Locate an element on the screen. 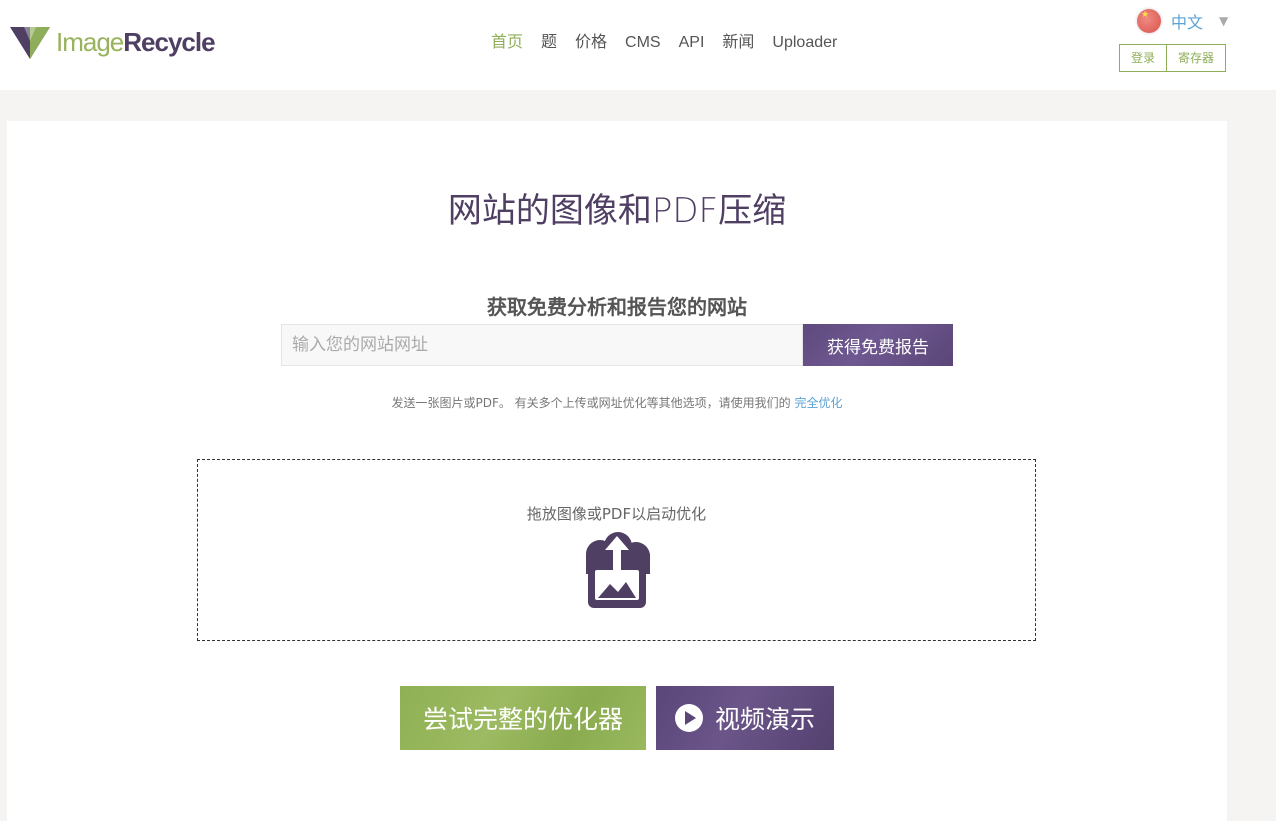 The height and width of the screenshot is (821, 1276). login-button: 登录 is located at coordinates (1143, 58).